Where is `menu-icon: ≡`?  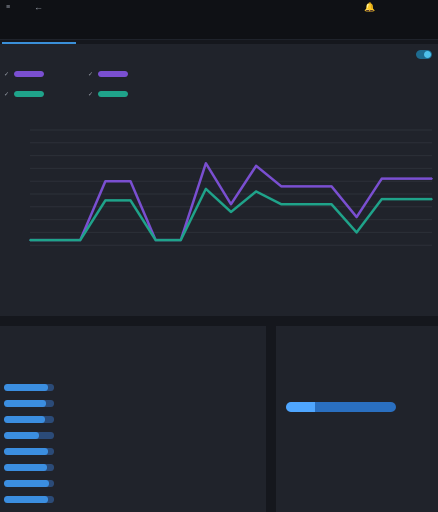 menu-icon: ≡ is located at coordinates (8, 7).